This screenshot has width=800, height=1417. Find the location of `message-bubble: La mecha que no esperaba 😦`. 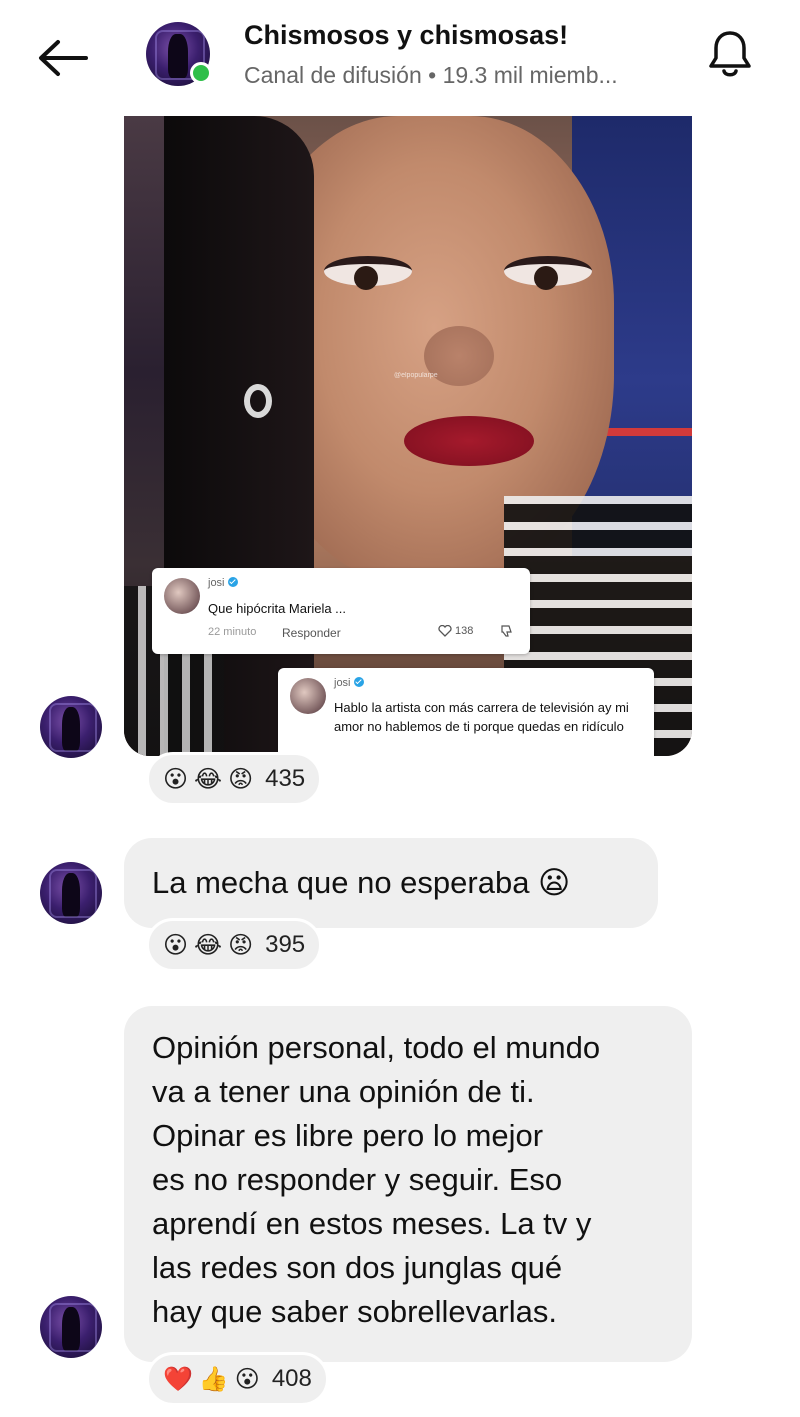

message-bubble: La mecha que no esperaba 😦 is located at coordinates (391, 883).